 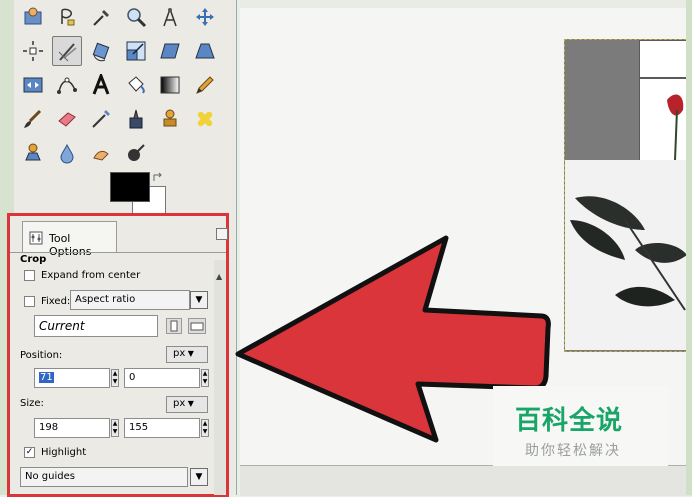 I want to click on size-height-spinner: ▲ ▼, so click(x=205, y=428).